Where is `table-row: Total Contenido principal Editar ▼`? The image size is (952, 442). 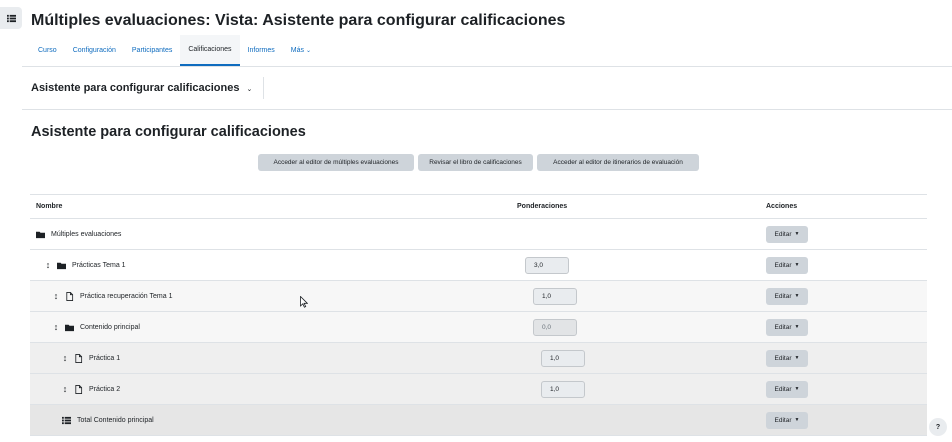
table-row: Total Contenido principal Editar ▼ is located at coordinates (478, 420).